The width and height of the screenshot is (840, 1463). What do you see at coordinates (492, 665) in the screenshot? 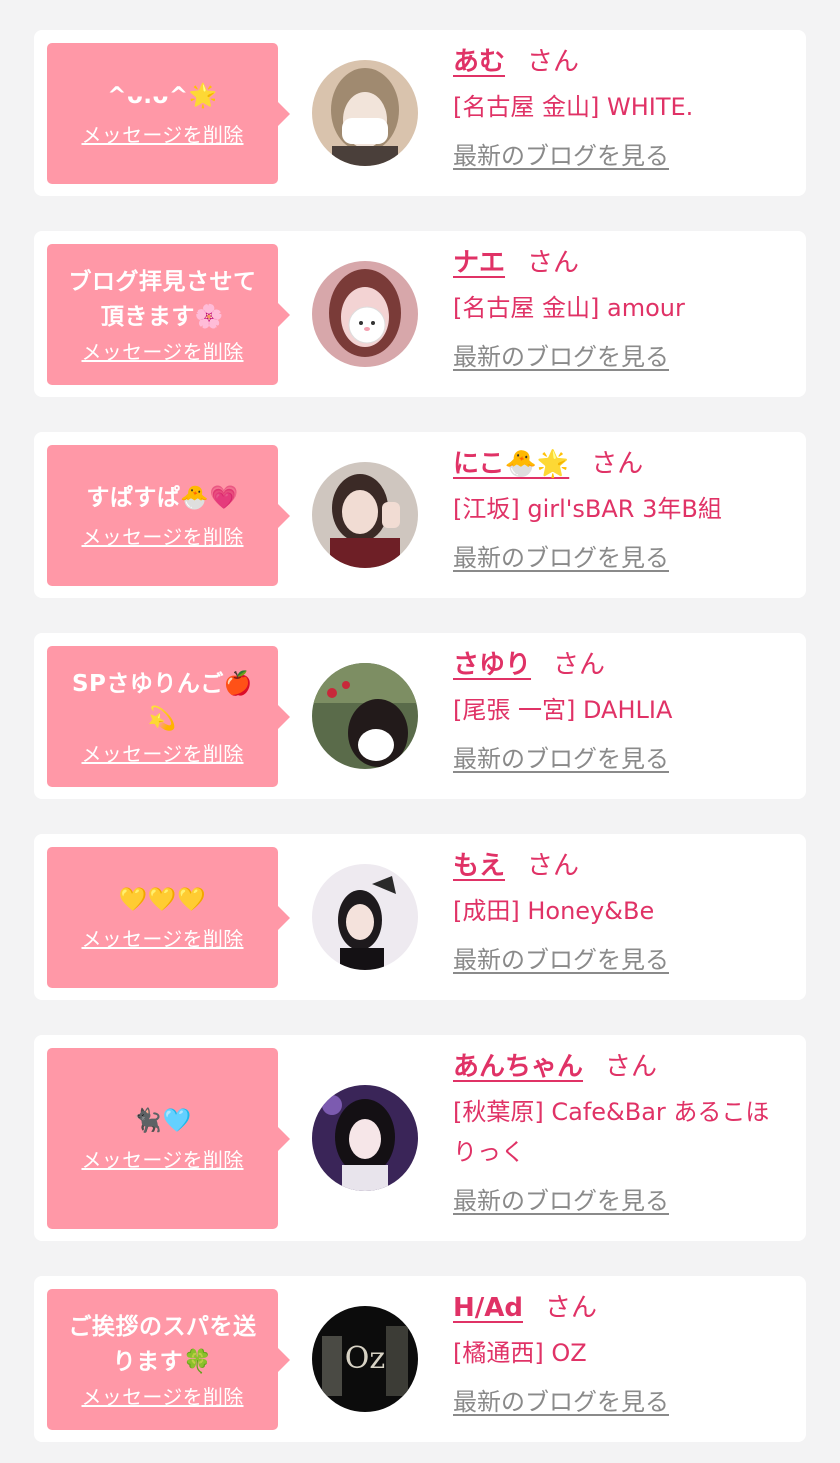
I see `profile-name-link: さゆり` at bounding box center [492, 665].